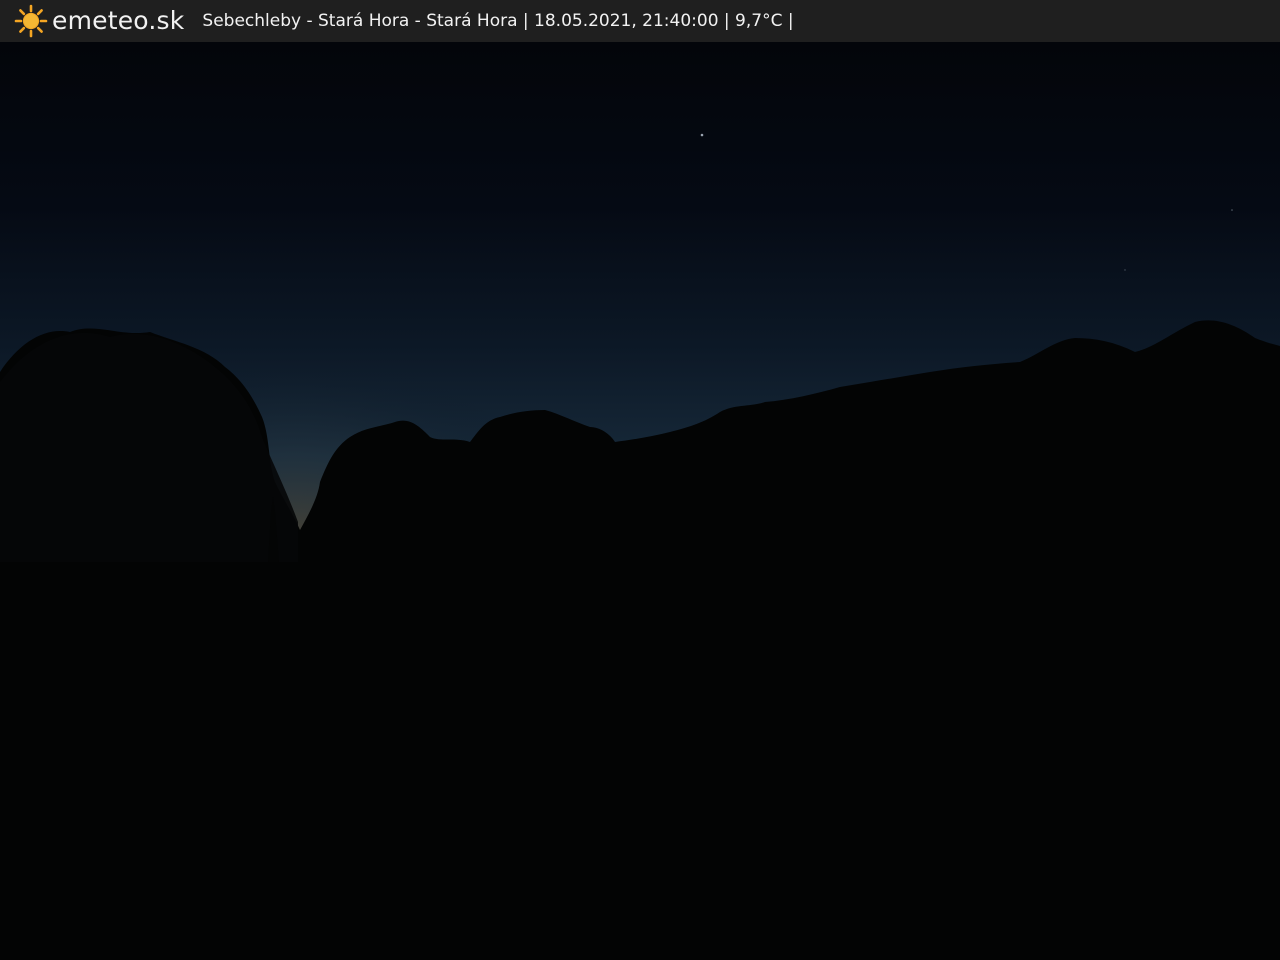  Describe the element at coordinates (118, 21) in the screenshot. I see `brand-logo-text: emeteo.sk` at that location.